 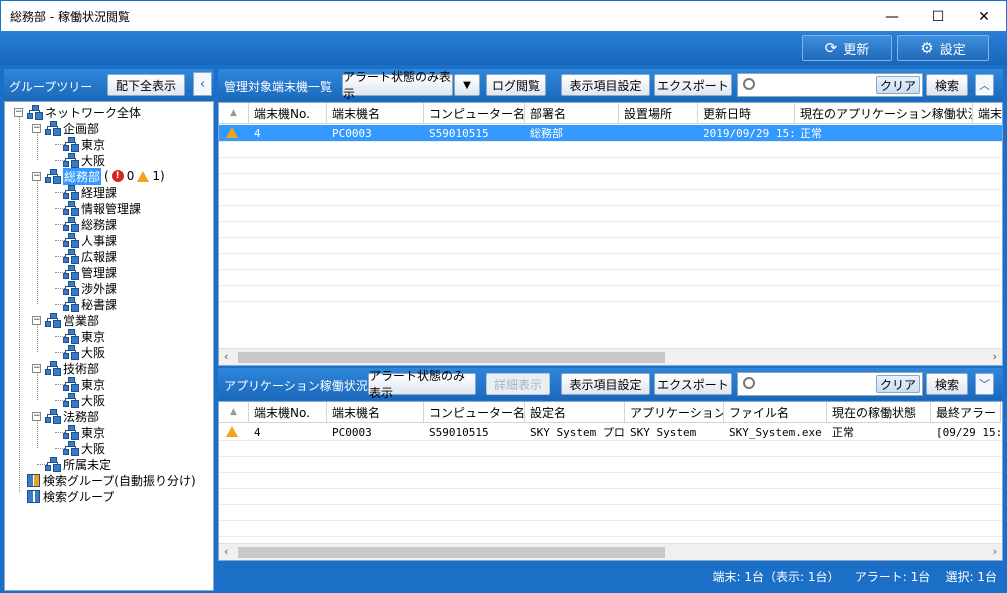 I want to click on display-settings-button: 表示項目設定, so click(x=605, y=85).